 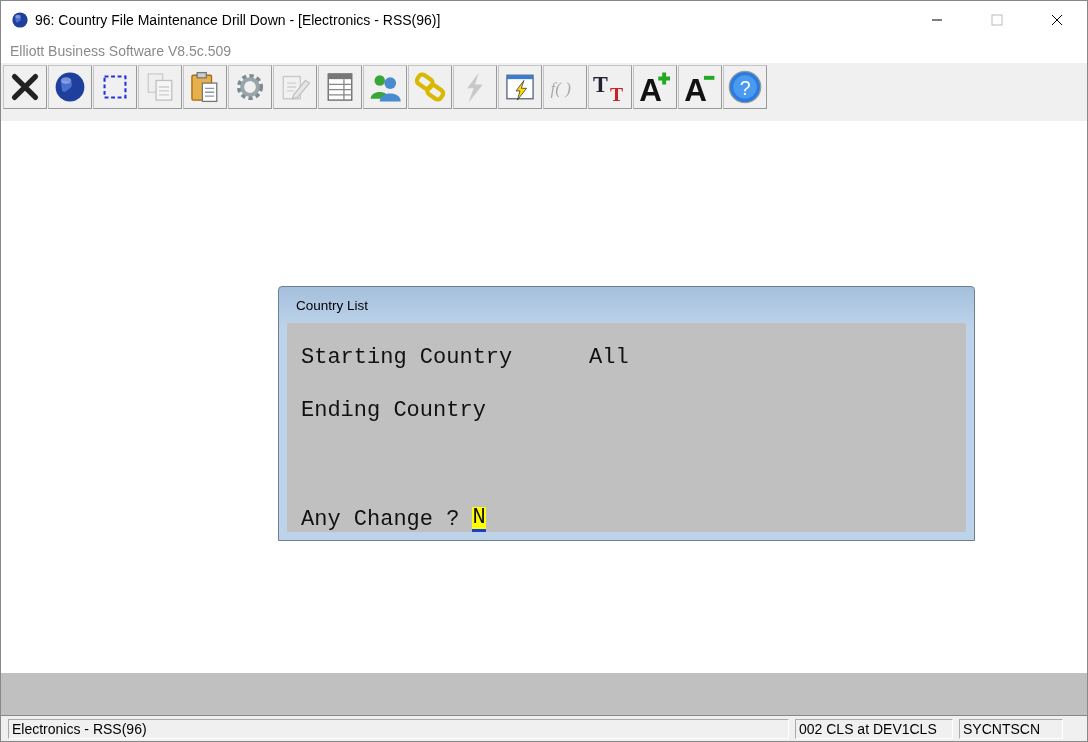 What do you see at coordinates (1011, 729) in the screenshot?
I see `status-field: SYCNTSCN` at bounding box center [1011, 729].